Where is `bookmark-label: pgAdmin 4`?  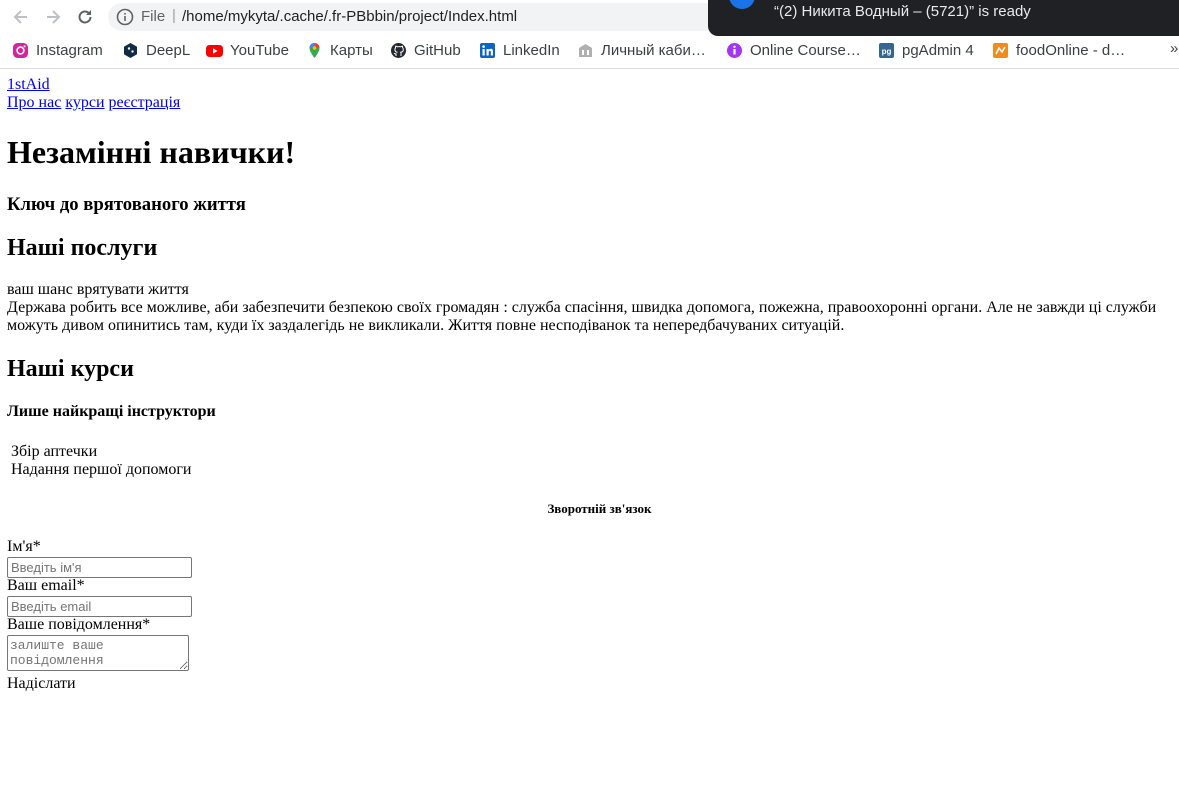 bookmark-label: pgAdmin 4 is located at coordinates (938, 50).